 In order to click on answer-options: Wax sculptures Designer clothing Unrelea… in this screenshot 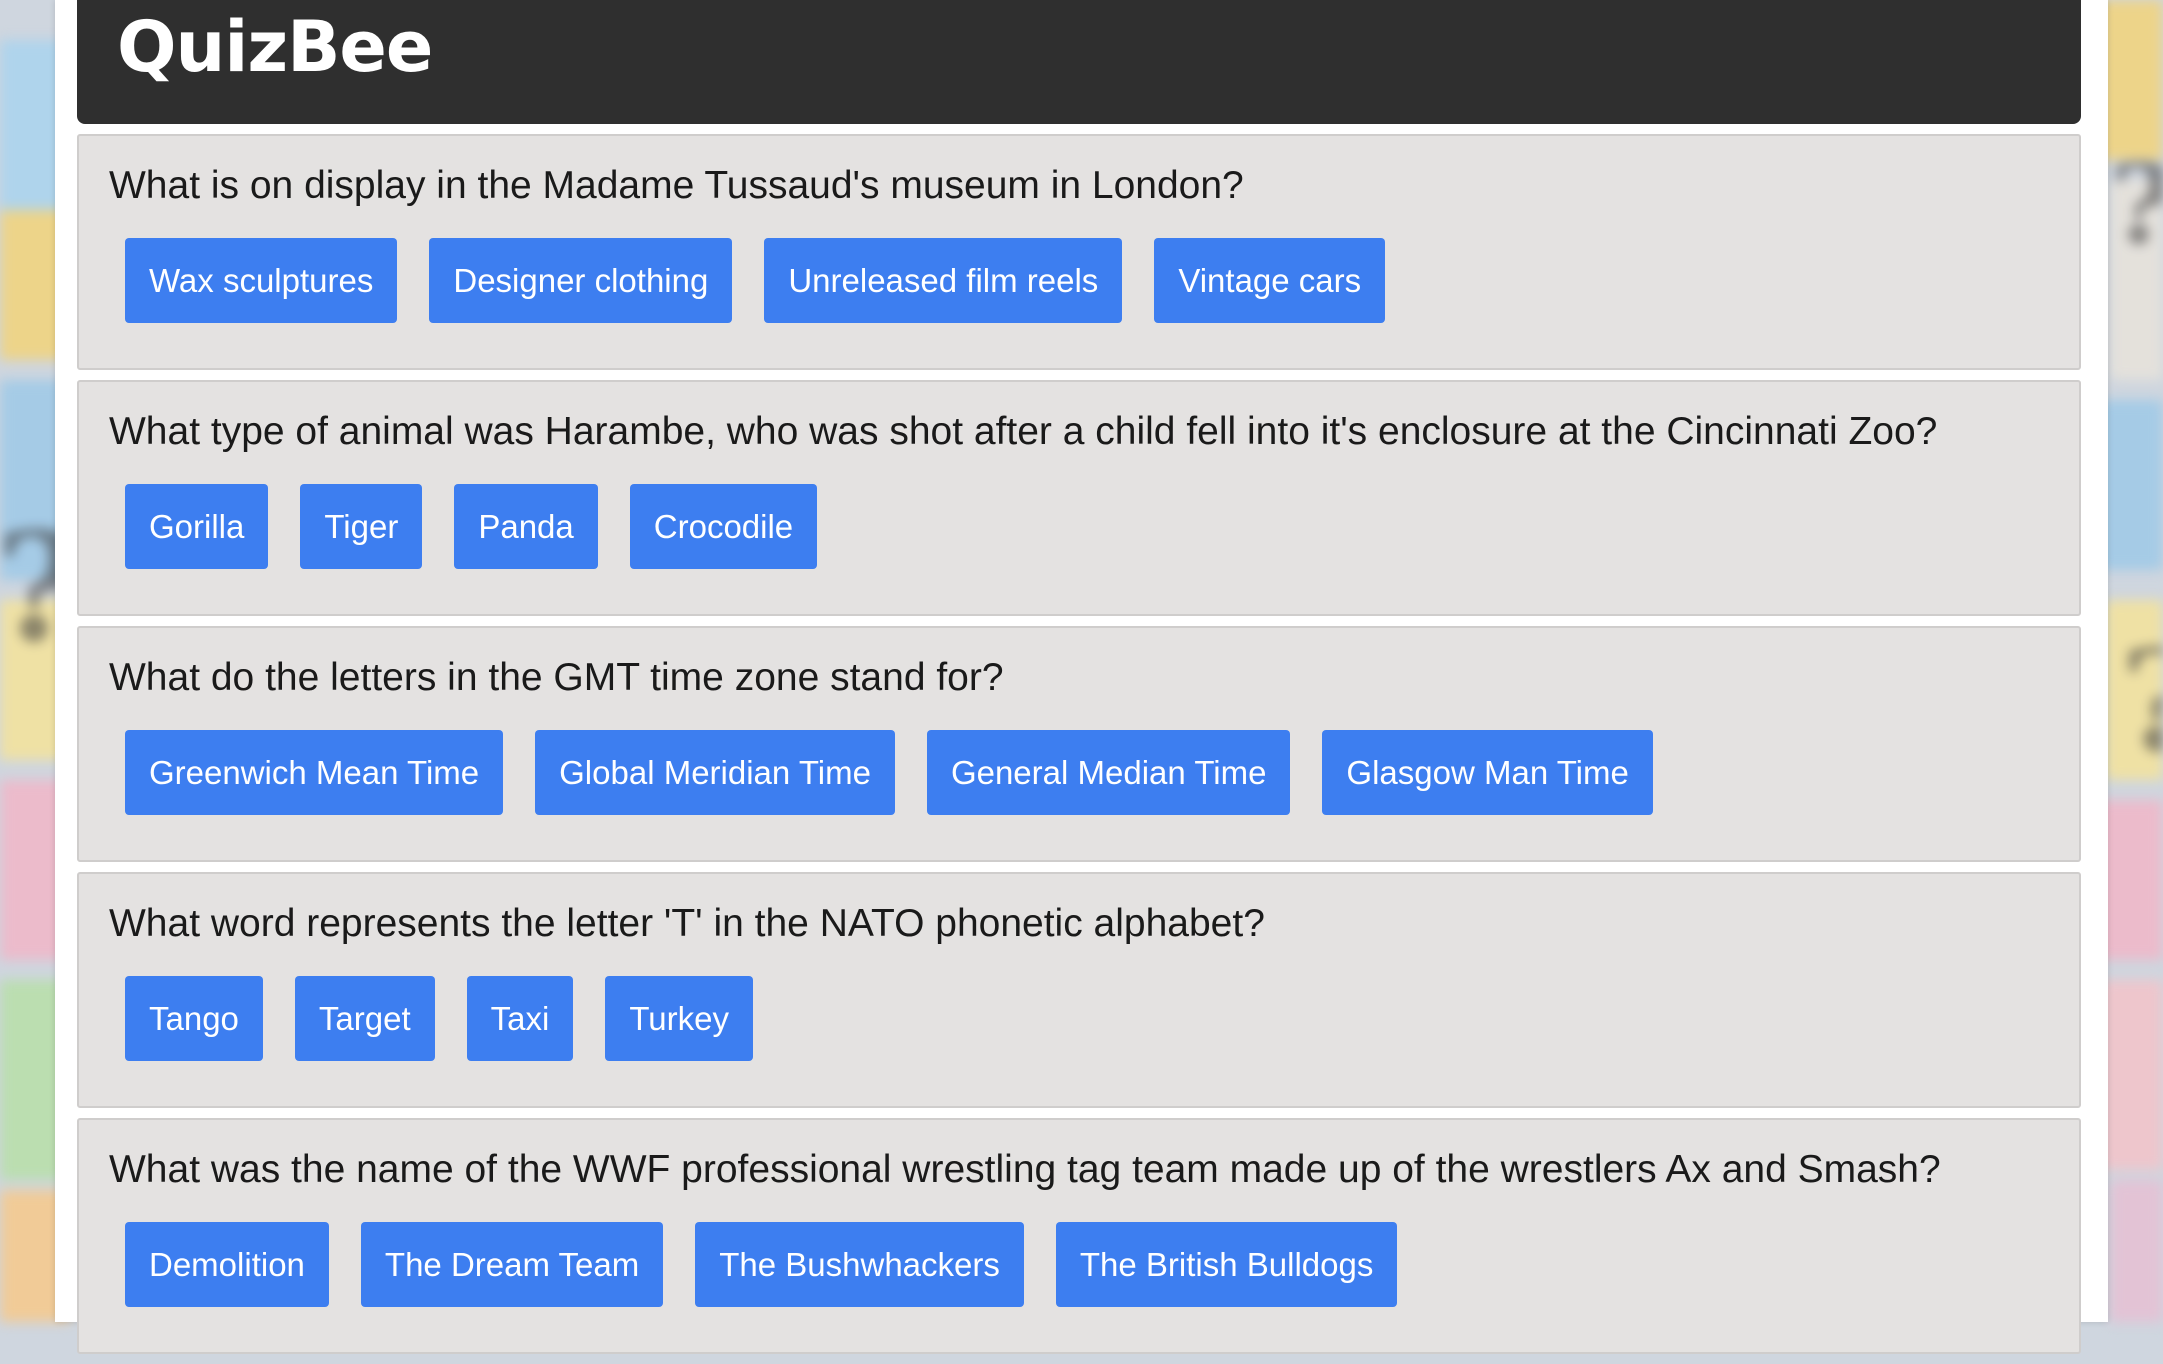, I will do `click(755, 280)`.